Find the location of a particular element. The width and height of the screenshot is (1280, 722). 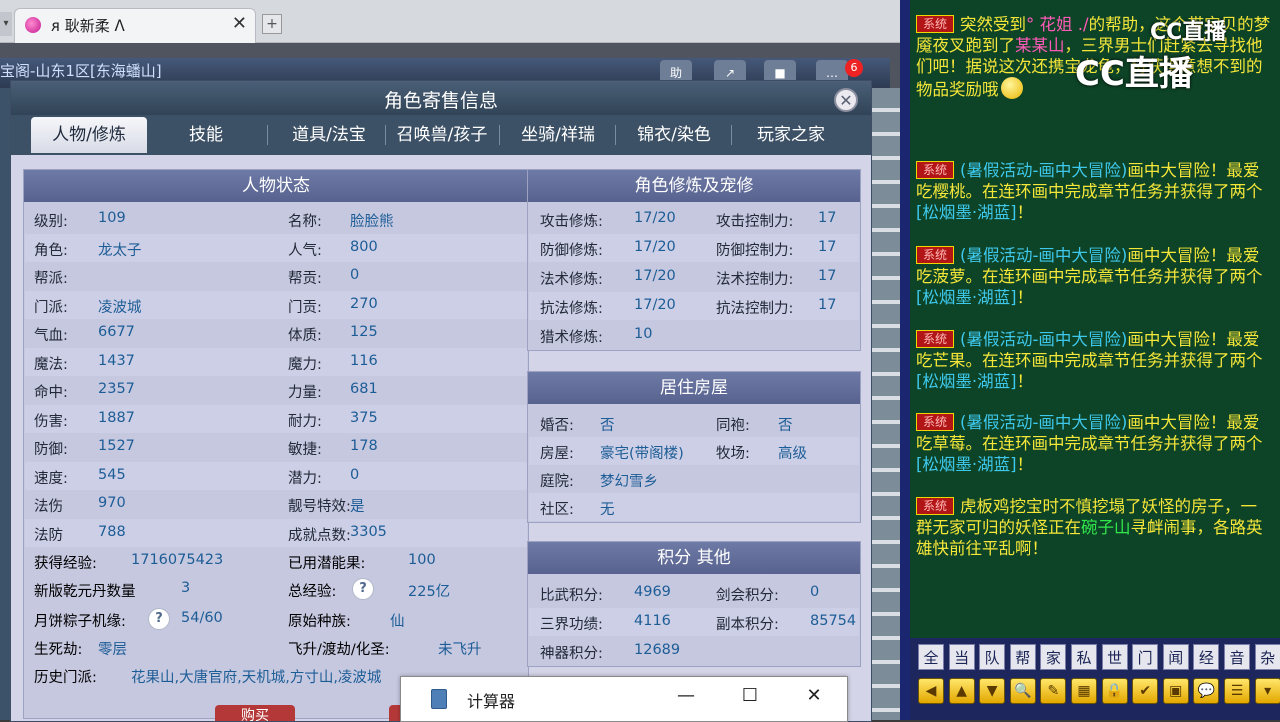

field-label: 靓号特效: is located at coordinates (319, 507).